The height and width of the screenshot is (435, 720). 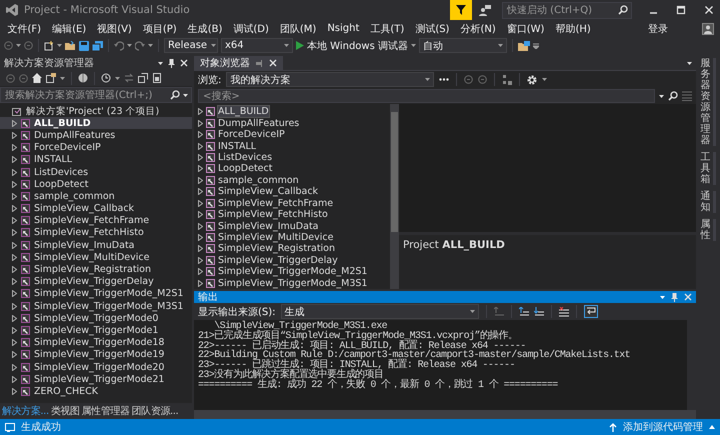 I want to click on pin-icon, so click(x=171, y=63).